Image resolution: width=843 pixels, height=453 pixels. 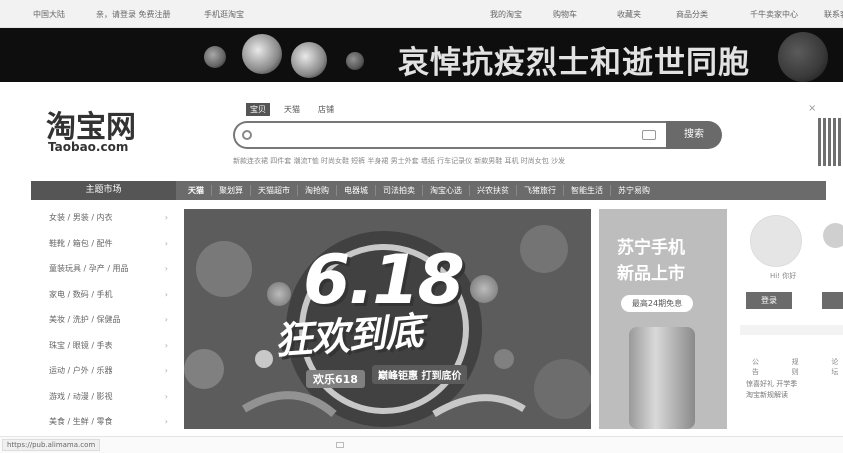 What do you see at coordinates (258, 109) in the screenshot?
I see `tab-items: 宝贝` at bounding box center [258, 109].